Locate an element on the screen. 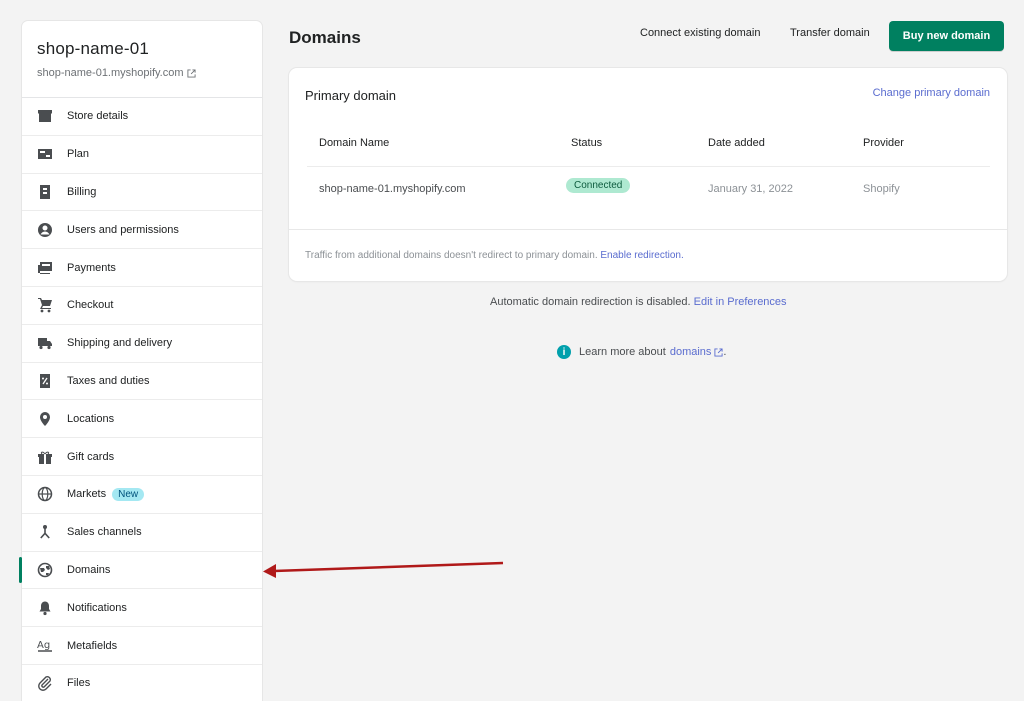 The image size is (1024, 701). transfer-domain-button: Transfer domain is located at coordinates (830, 33).